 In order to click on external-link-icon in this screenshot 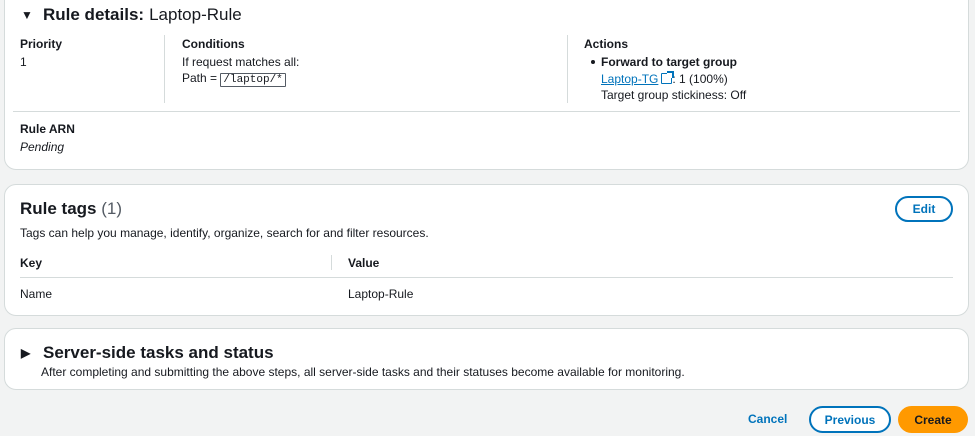, I will do `click(668, 77)`.